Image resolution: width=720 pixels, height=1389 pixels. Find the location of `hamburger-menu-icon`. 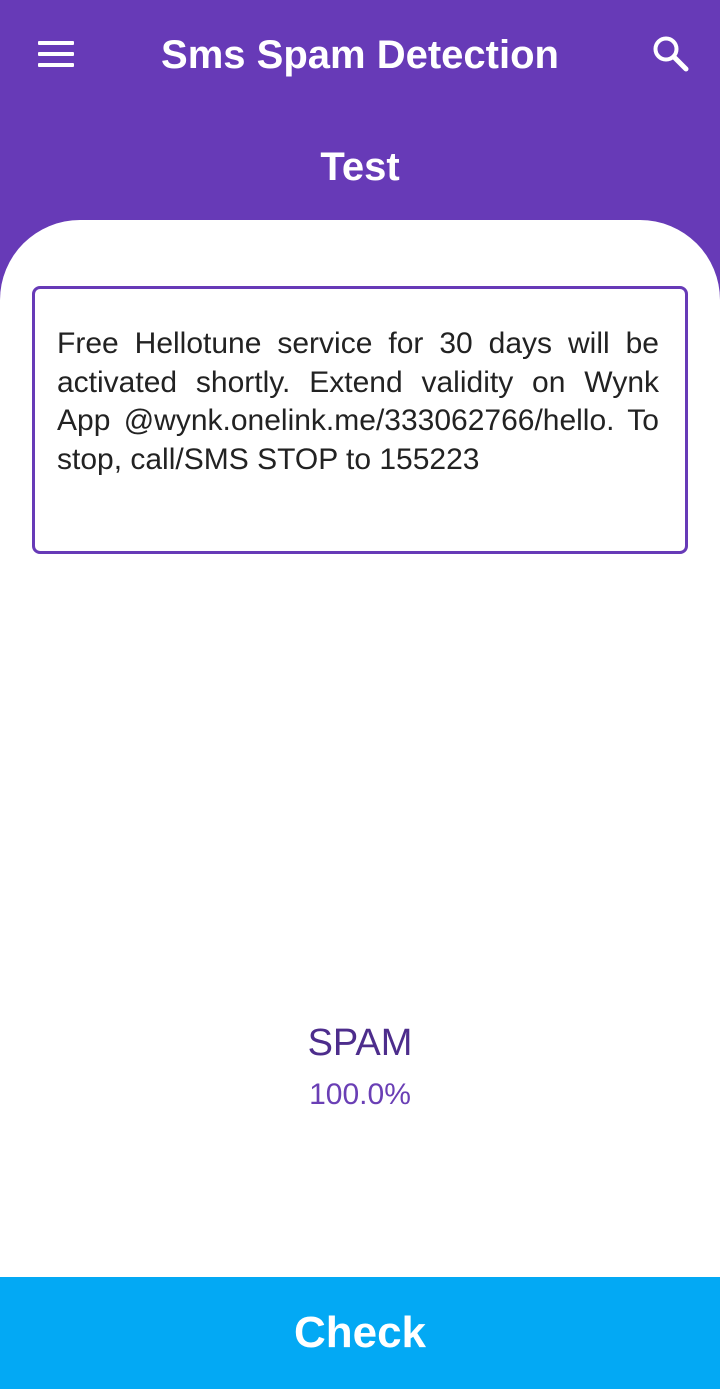

hamburger-menu-icon is located at coordinates (56, 54).